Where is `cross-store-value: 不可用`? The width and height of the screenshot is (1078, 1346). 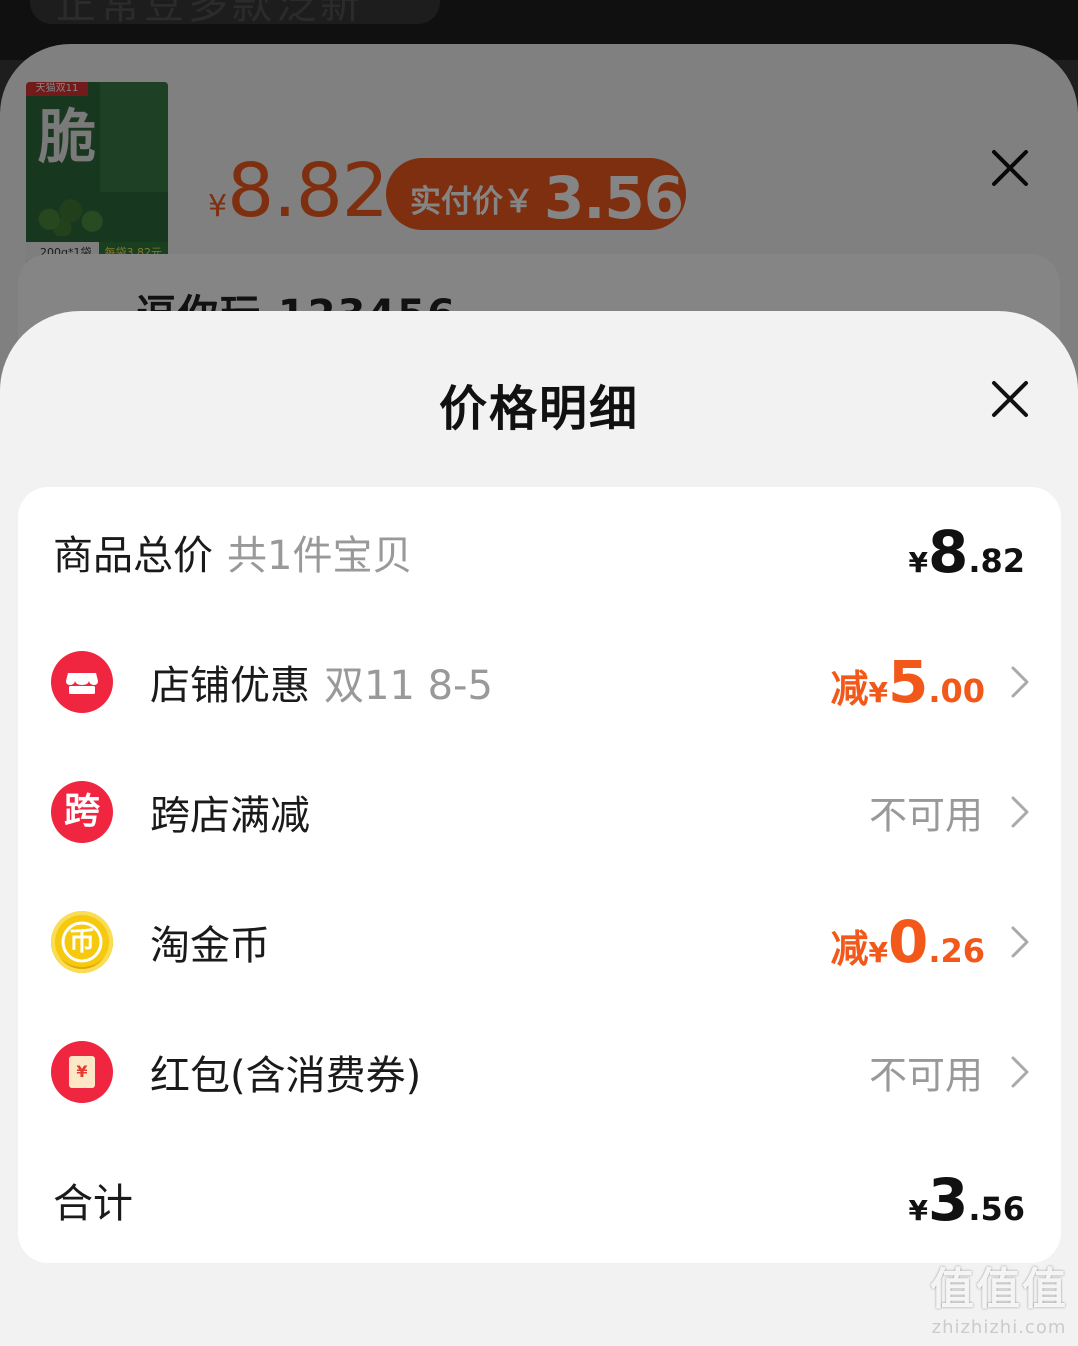
cross-store-value: 不可用 is located at coordinates (925, 815).